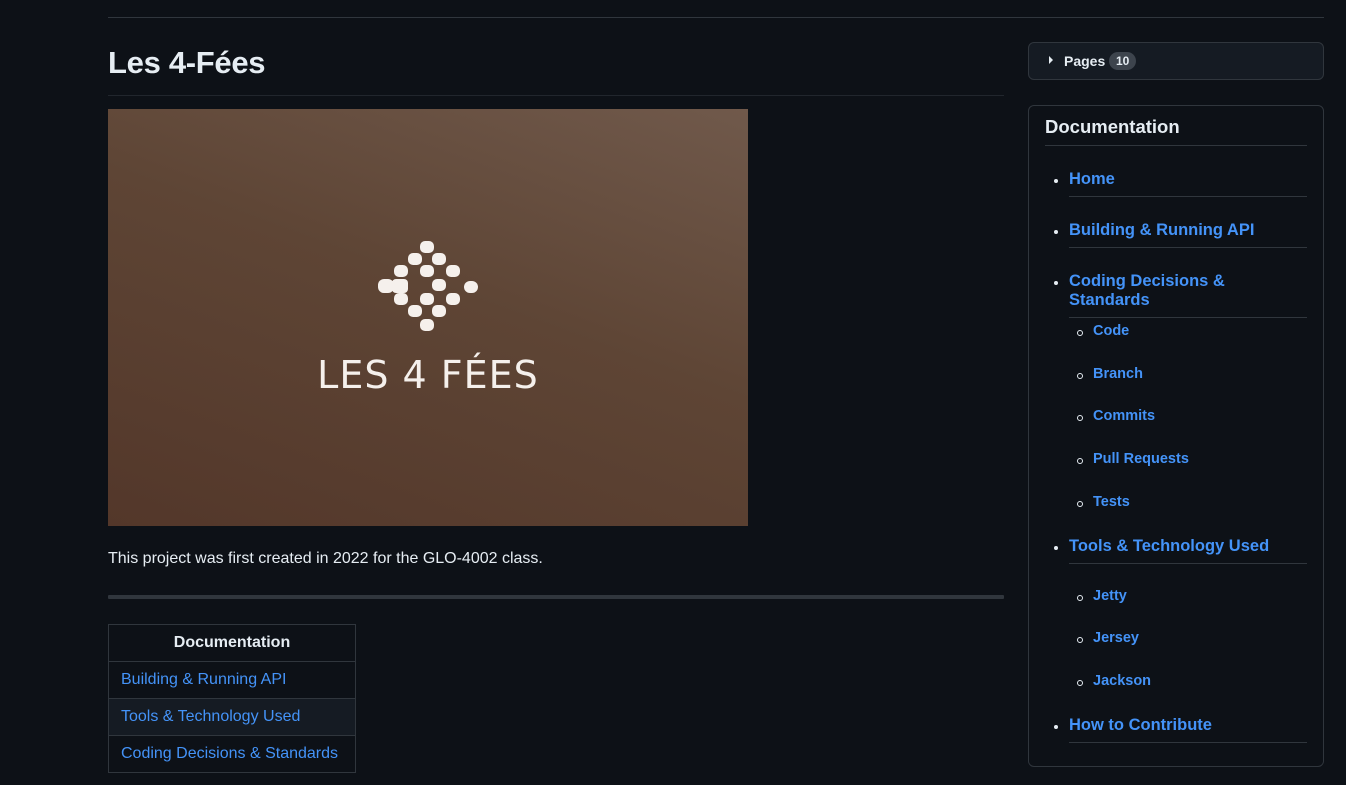 The height and width of the screenshot is (785, 1346). Describe the element at coordinates (1118, 374) in the screenshot. I see `sidebar-item-branch: Branch` at that location.